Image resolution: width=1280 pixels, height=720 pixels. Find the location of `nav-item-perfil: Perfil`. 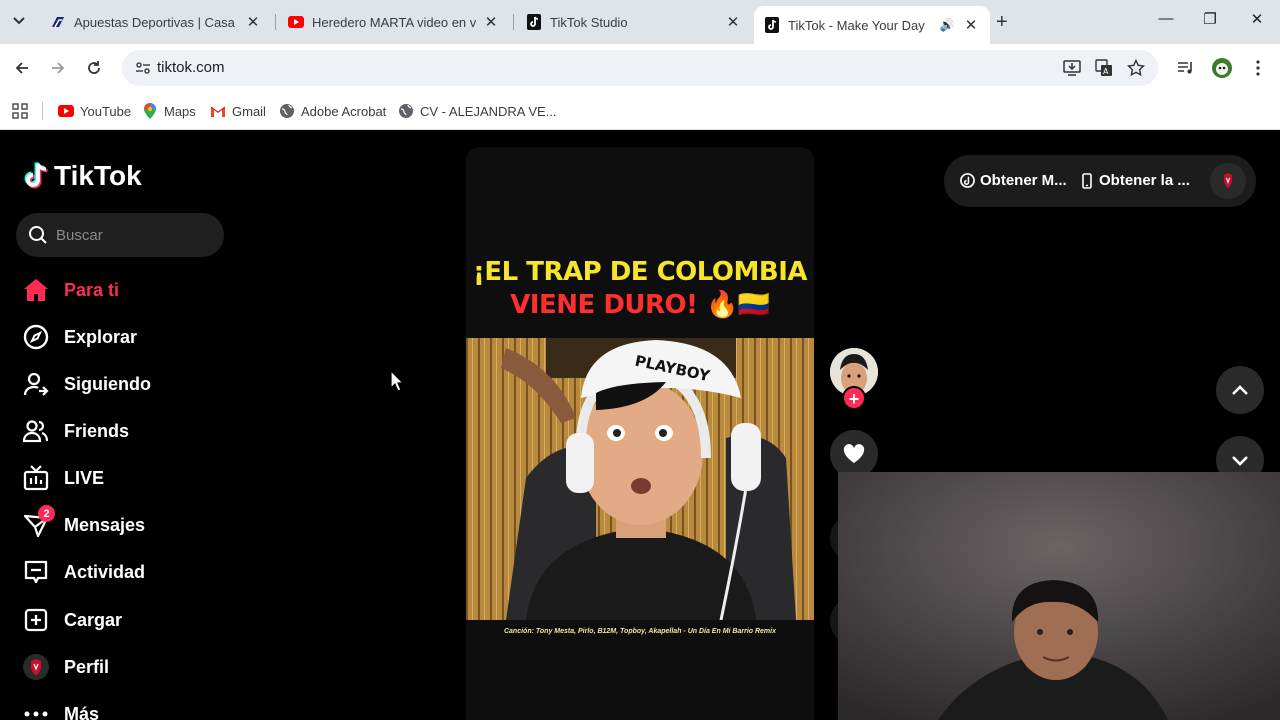

nav-item-perfil: Perfil is located at coordinates (65, 667).